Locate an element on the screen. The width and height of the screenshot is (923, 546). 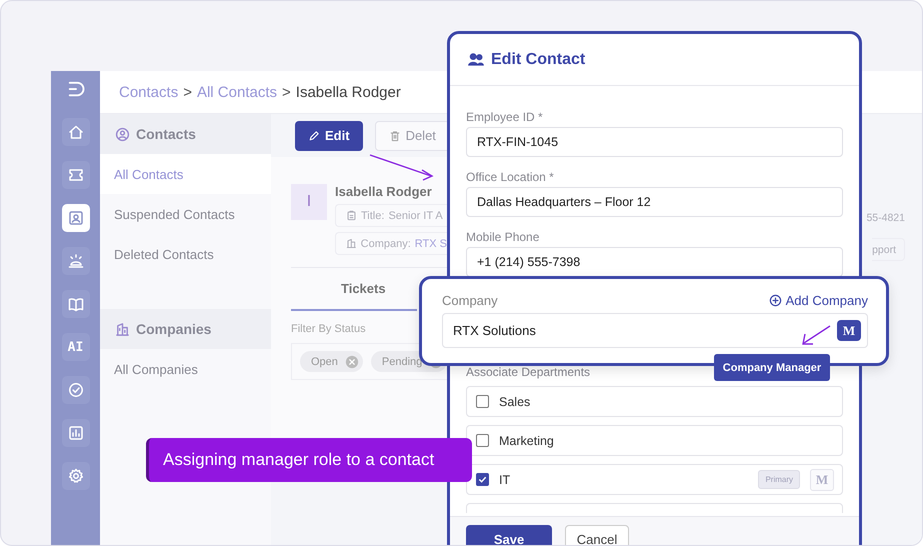
field-label: Company is located at coordinates (470, 300).